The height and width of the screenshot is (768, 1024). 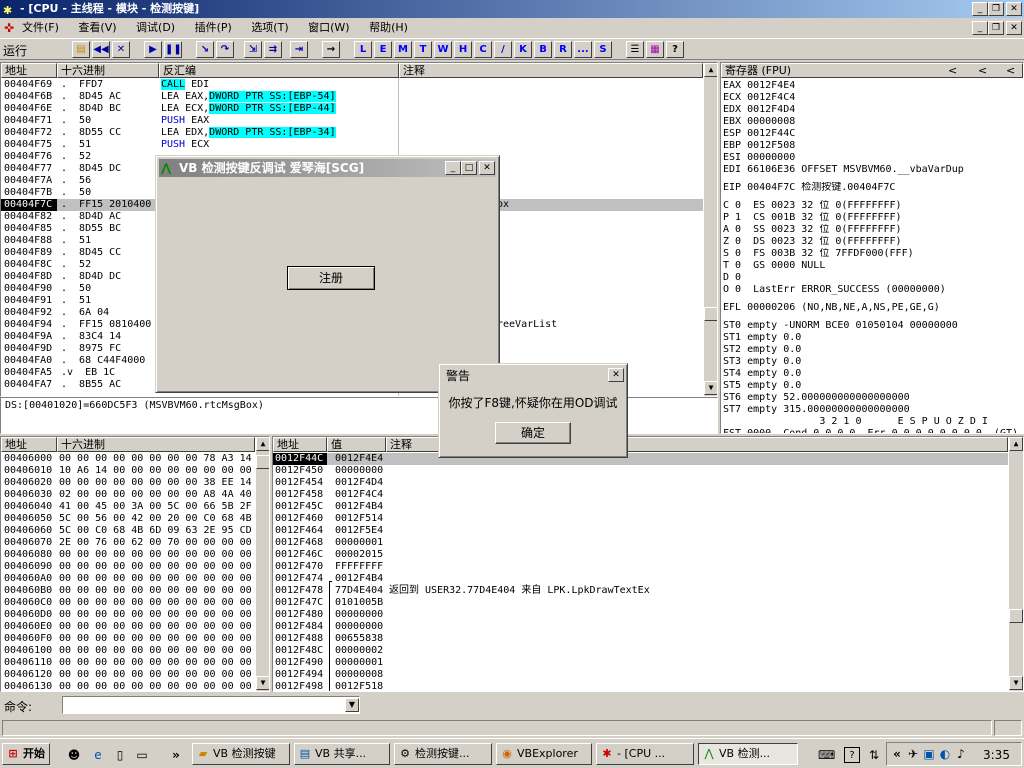 I want to click on dump-scroll-thumb, so click(x=262, y=462).